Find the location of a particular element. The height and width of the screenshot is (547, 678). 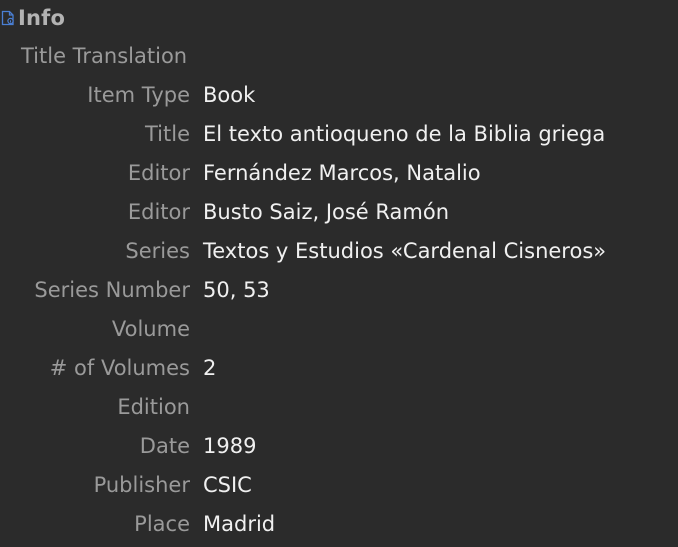

field-row-edition: Edition is located at coordinates (339, 406).